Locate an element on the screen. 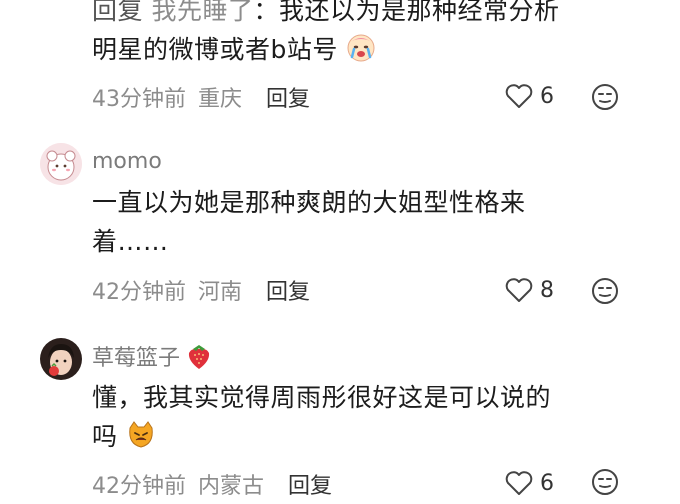 The image size is (680, 504). comment-time: 43分钟前 is located at coordinates (139, 99).